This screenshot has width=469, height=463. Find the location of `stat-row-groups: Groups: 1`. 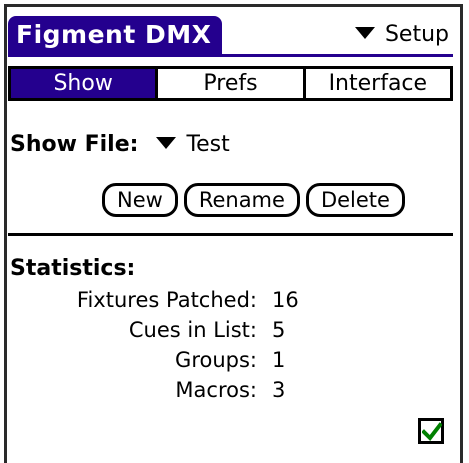

stat-row-groups: Groups: 1 is located at coordinates (234, 360).